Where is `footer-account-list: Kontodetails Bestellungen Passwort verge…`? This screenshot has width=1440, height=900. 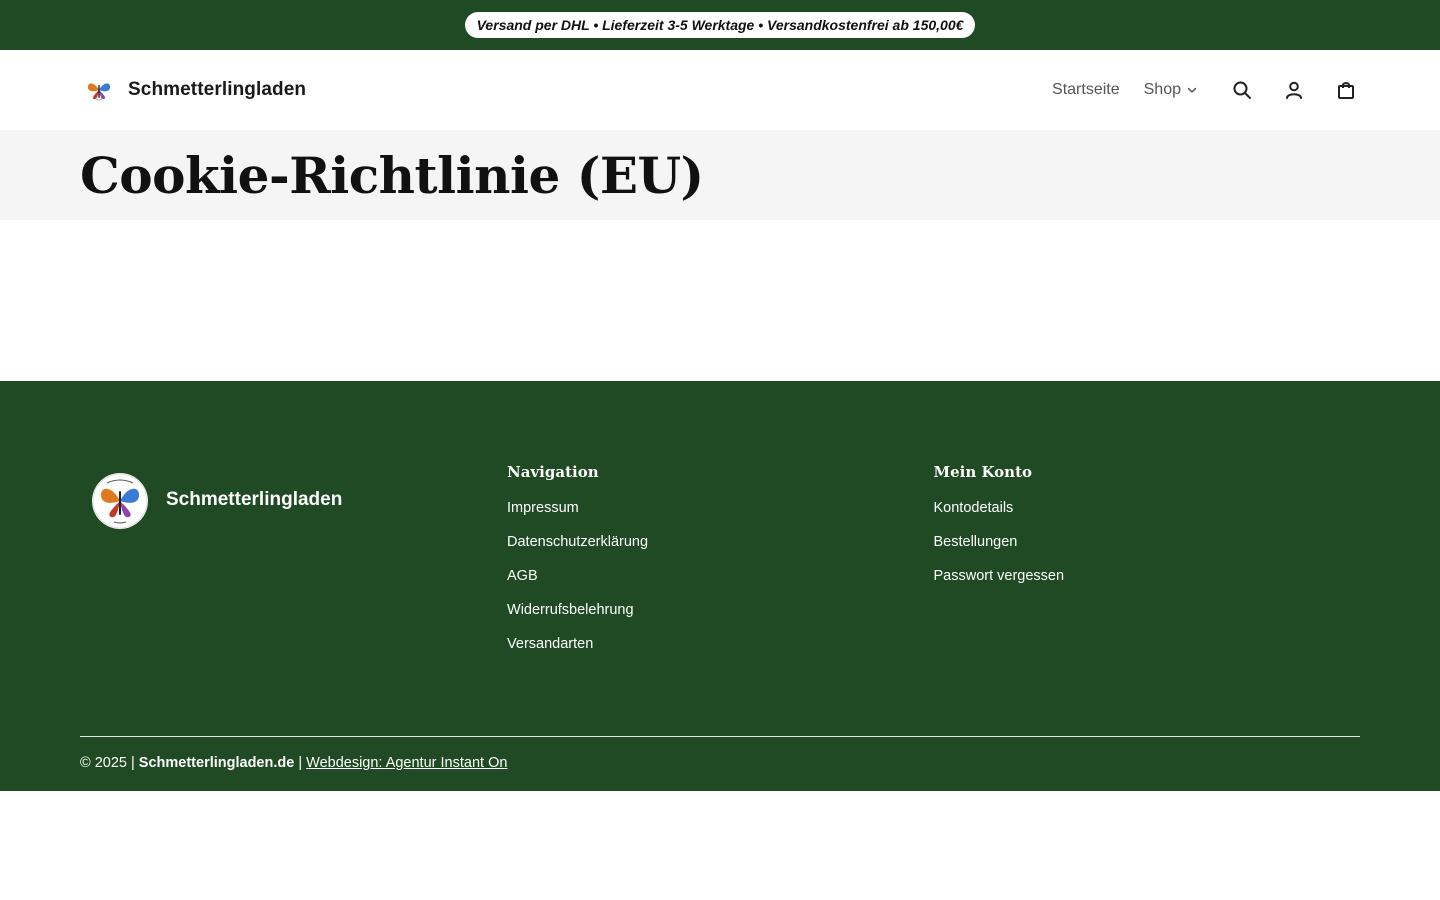 footer-account-list: Kontodetails Bestellungen Passwort verge… is located at coordinates (1147, 542).